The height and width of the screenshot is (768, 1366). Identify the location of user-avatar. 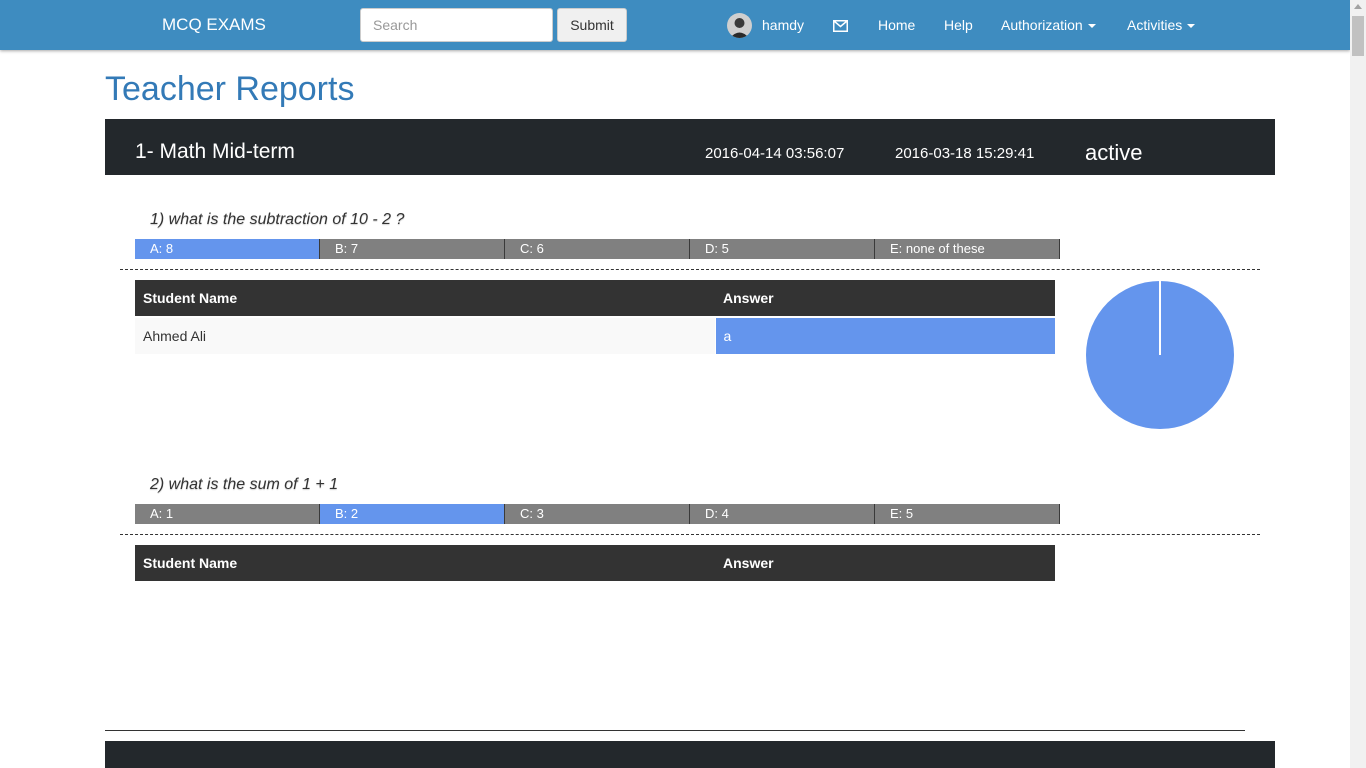
(739, 25).